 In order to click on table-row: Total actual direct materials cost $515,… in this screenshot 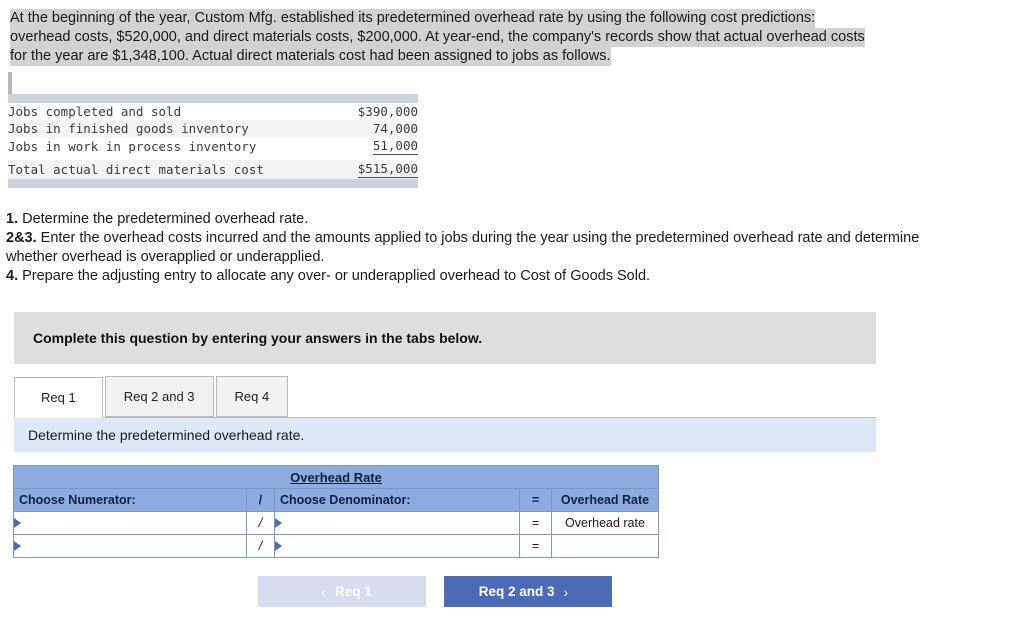, I will do `click(213, 169)`.